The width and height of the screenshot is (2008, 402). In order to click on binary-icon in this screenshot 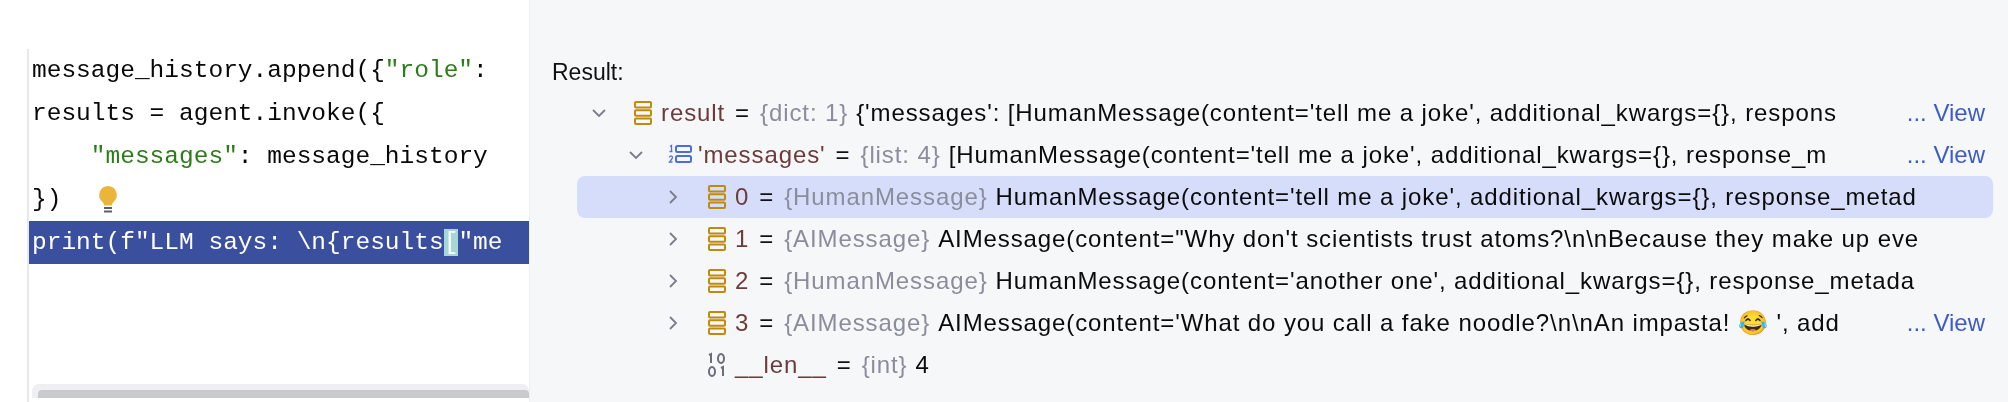, I will do `click(717, 365)`.